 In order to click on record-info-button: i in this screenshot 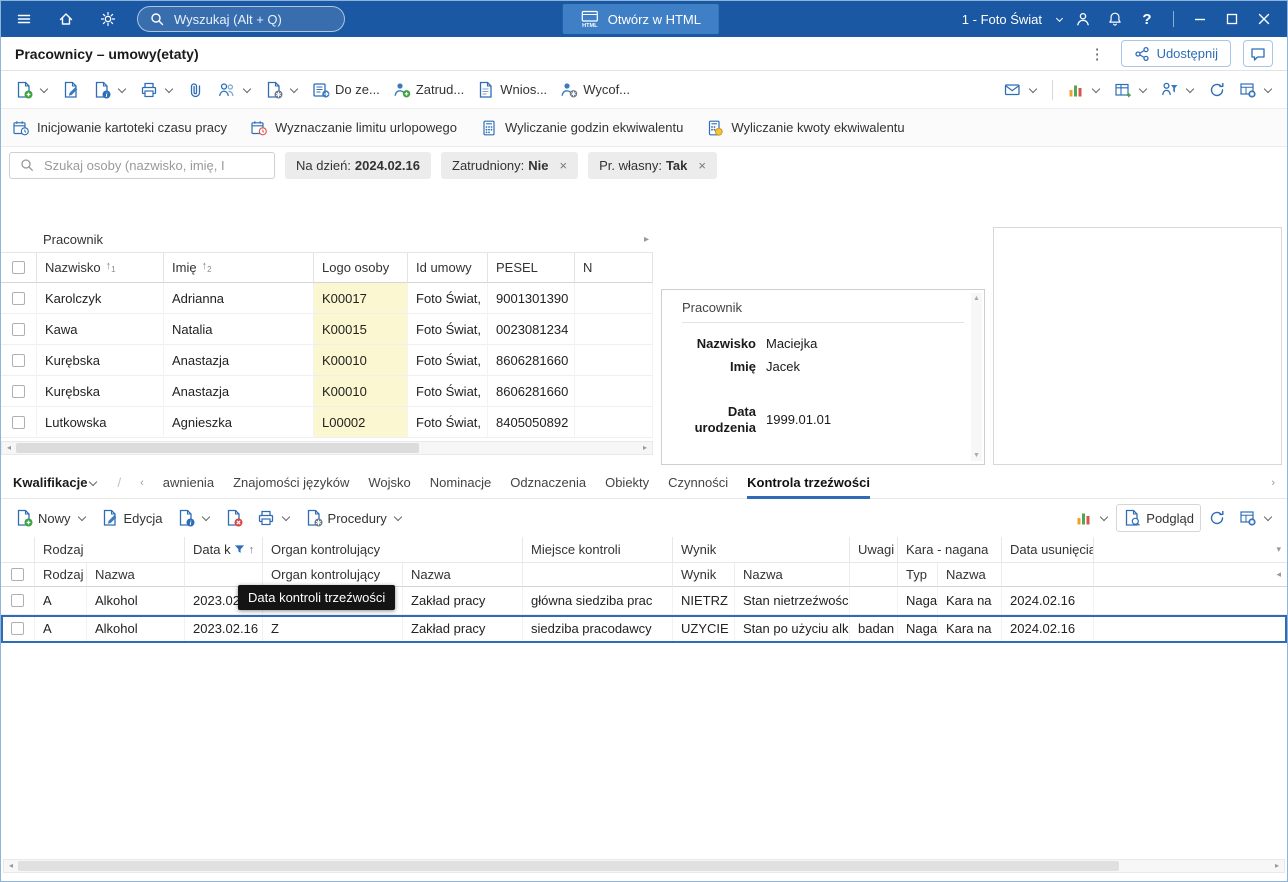, I will do `click(110, 90)`.